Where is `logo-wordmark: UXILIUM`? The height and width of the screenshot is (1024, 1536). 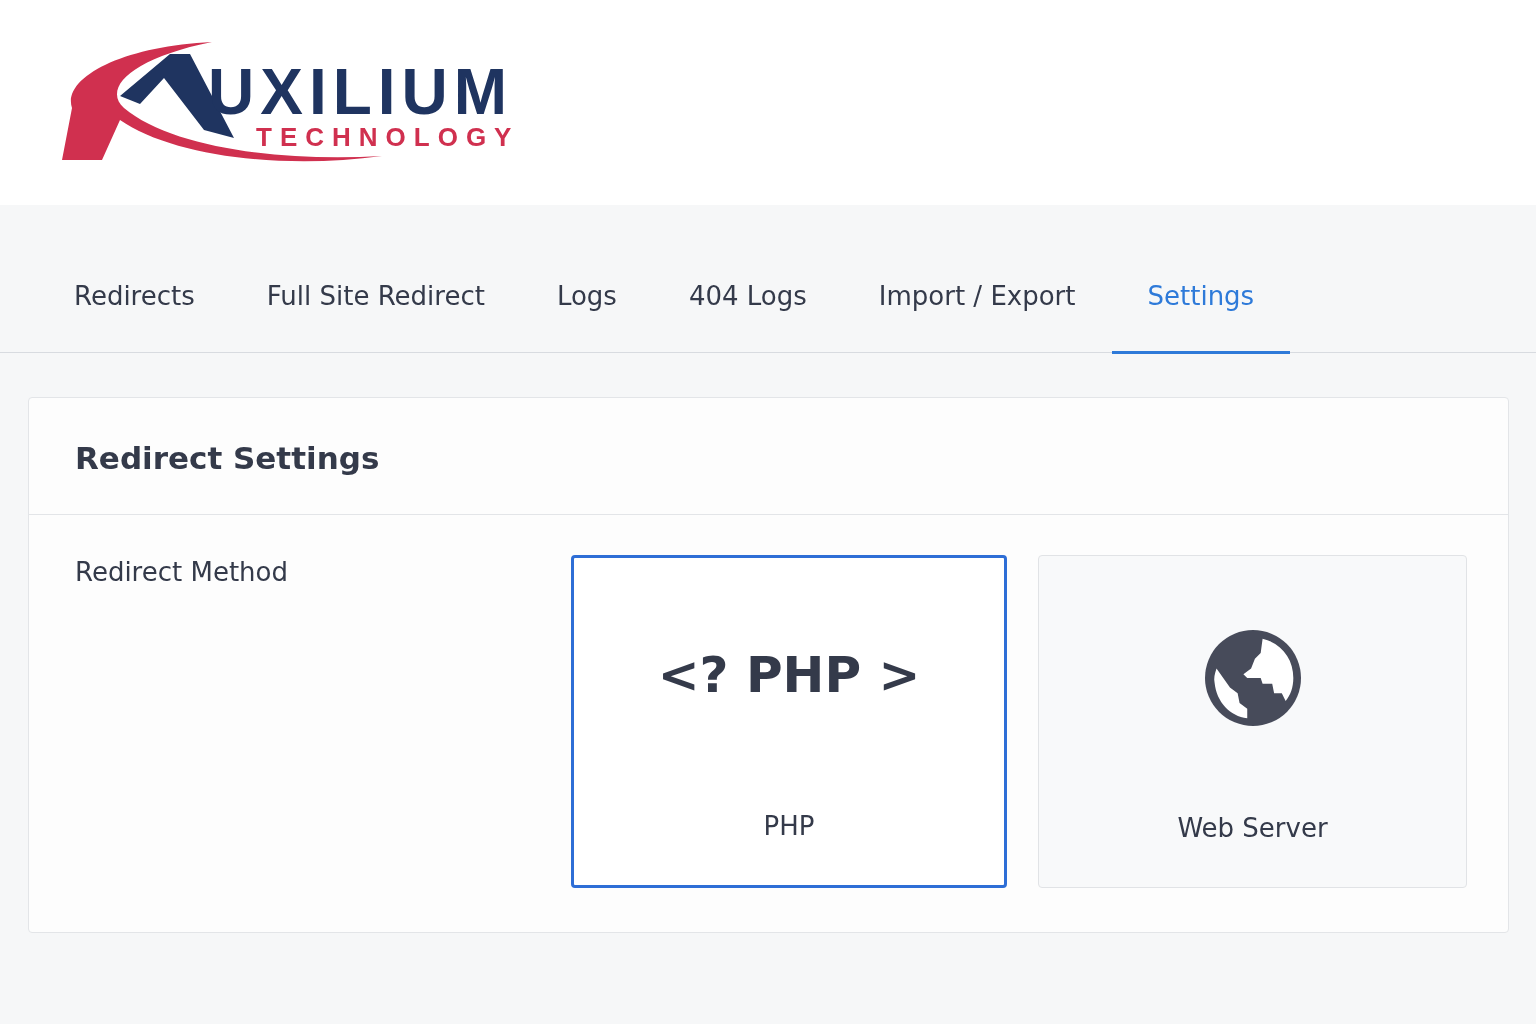 logo-wordmark: UXILIUM is located at coordinates (361, 91).